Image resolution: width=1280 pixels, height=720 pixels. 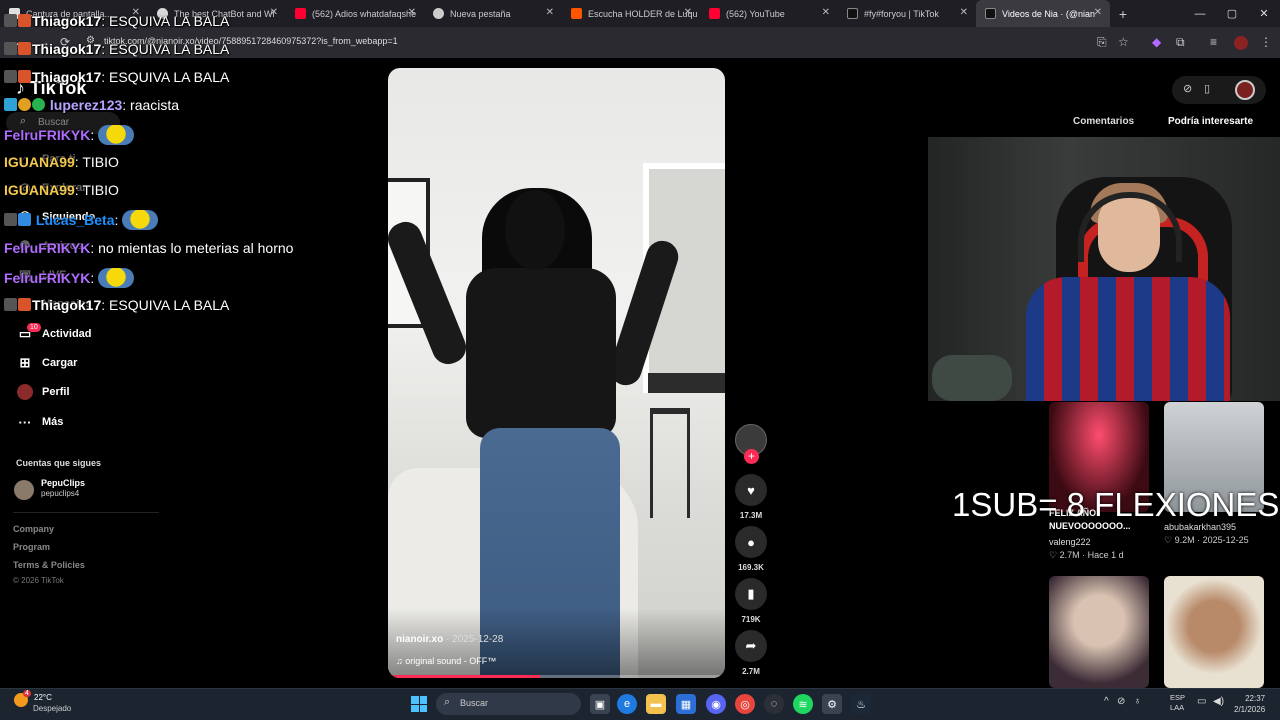 I want to click on following-section-title: Cuentas que sigues, so click(x=59, y=463).